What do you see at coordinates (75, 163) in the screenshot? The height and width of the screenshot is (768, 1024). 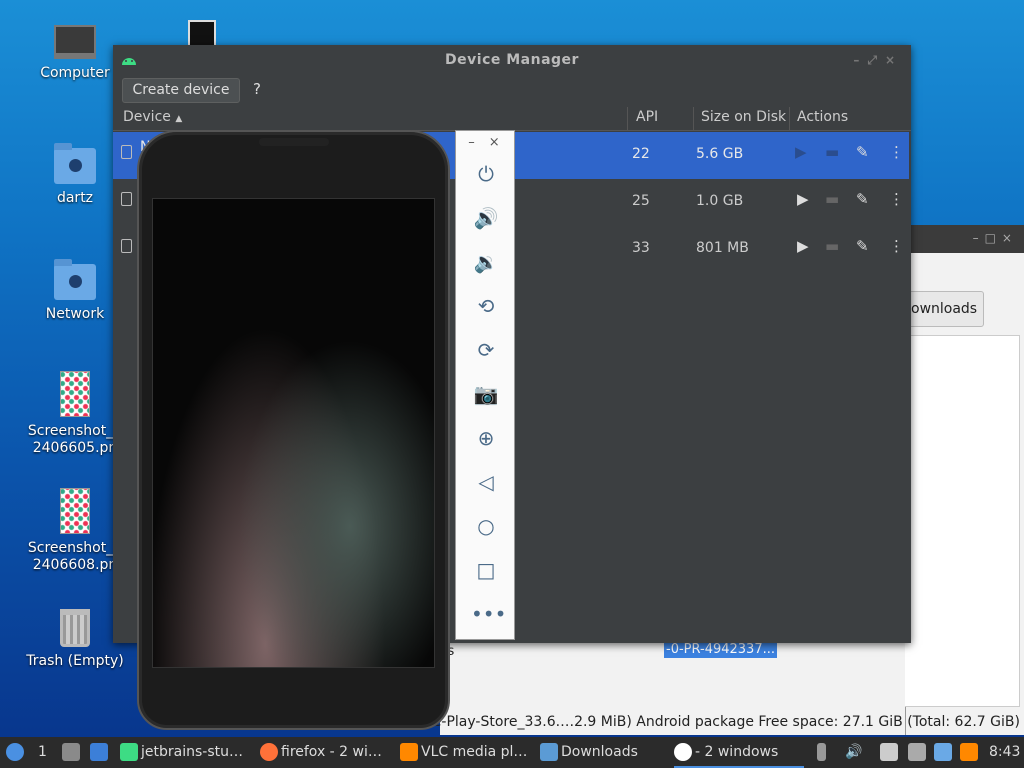 I see `home-folder-icon` at bounding box center [75, 163].